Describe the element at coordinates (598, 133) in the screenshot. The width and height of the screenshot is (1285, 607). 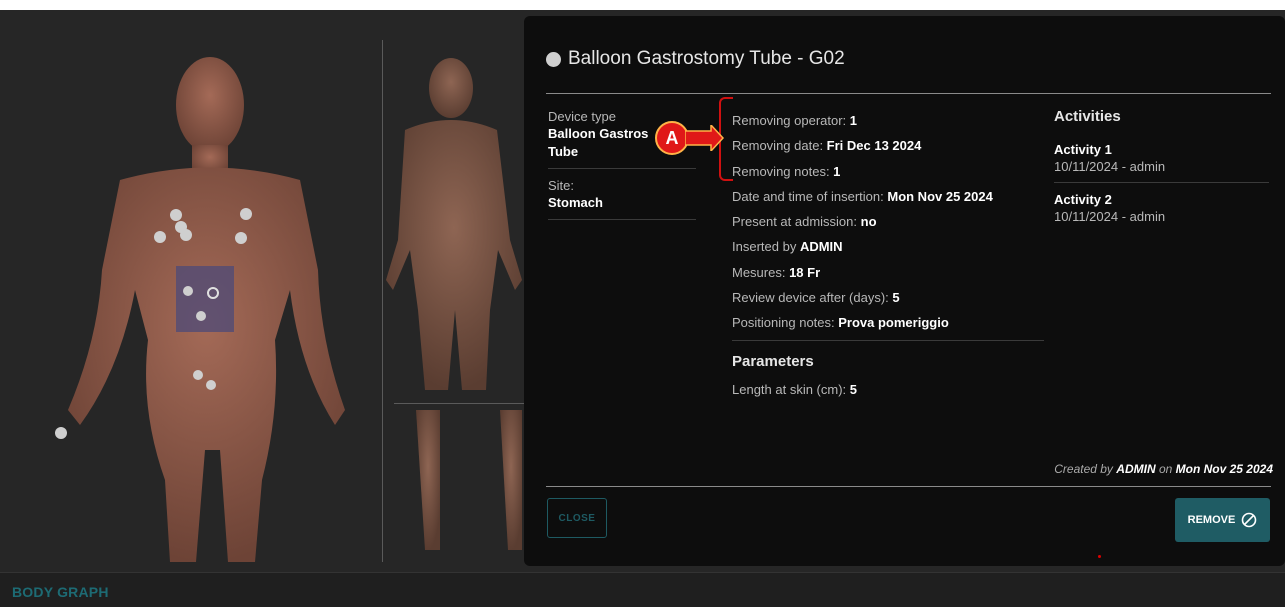
I see `device-type-value-line1: Balloon Gastros` at that location.